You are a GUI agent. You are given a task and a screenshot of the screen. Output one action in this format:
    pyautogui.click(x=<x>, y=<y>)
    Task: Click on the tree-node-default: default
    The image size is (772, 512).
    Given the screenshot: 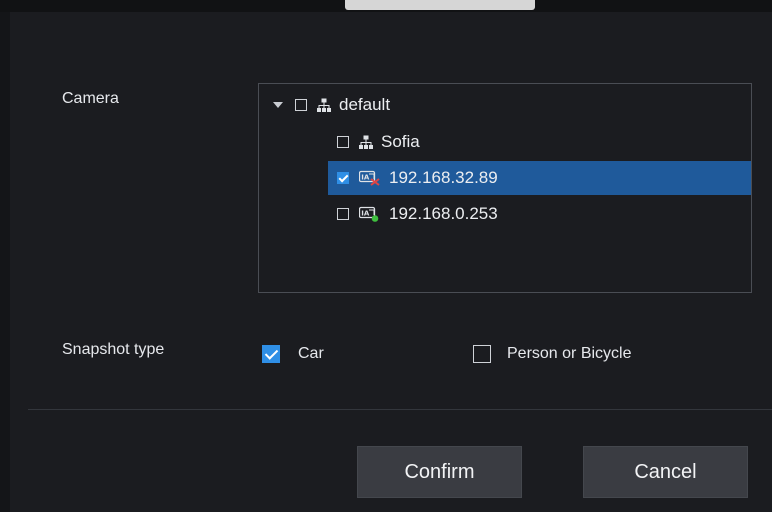 What is the action you would take?
    pyautogui.click(x=505, y=105)
    